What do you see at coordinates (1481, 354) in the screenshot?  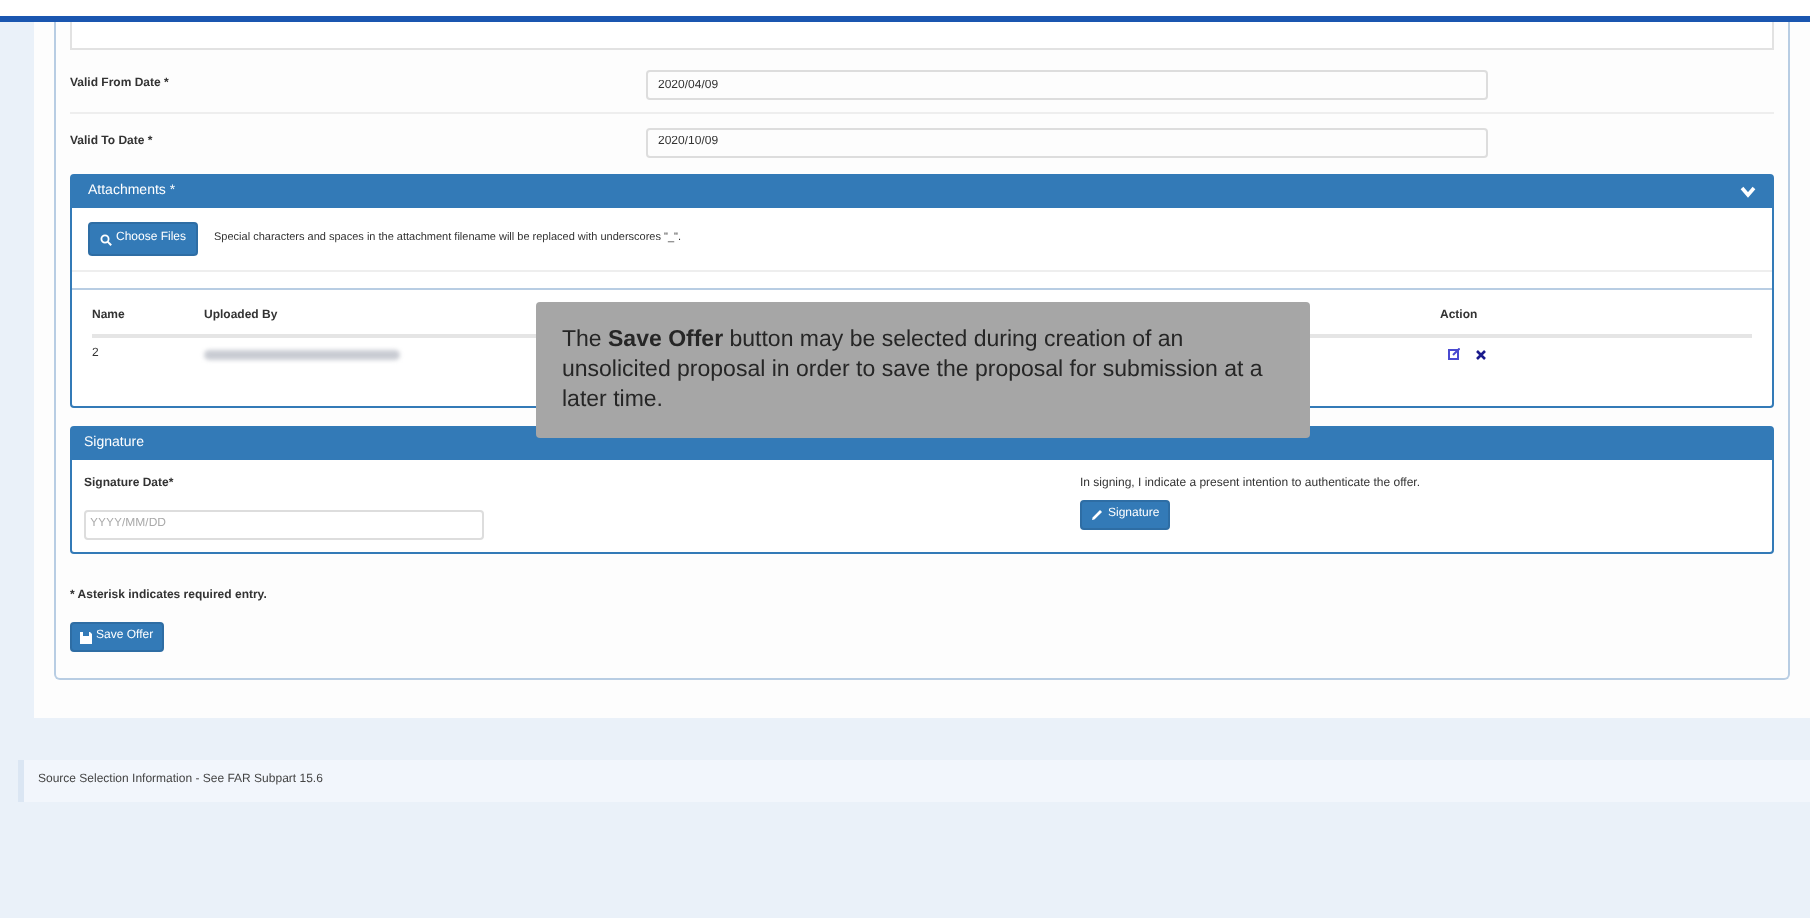 I see `close-icon` at bounding box center [1481, 354].